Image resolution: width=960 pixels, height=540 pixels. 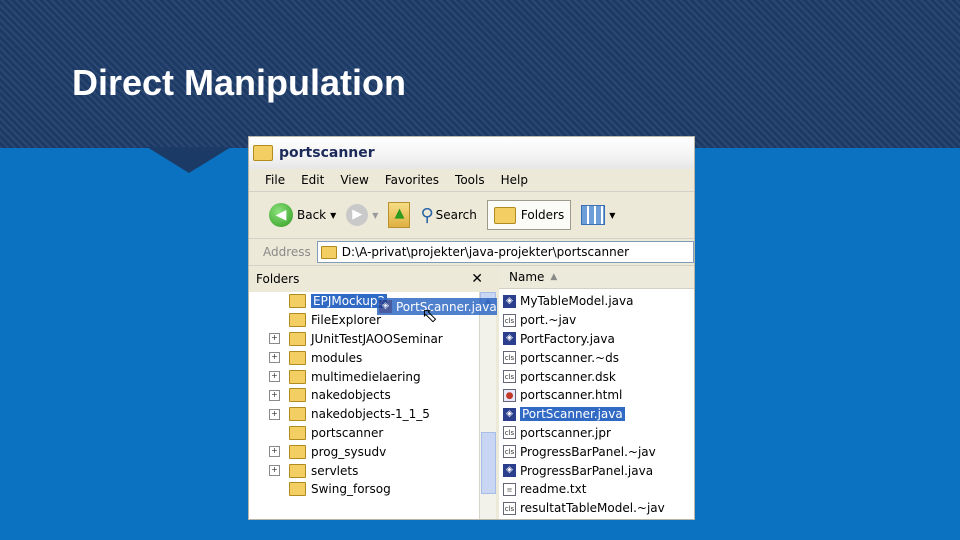 I want to click on txt-file-icon: ≡, so click(x=509, y=489).